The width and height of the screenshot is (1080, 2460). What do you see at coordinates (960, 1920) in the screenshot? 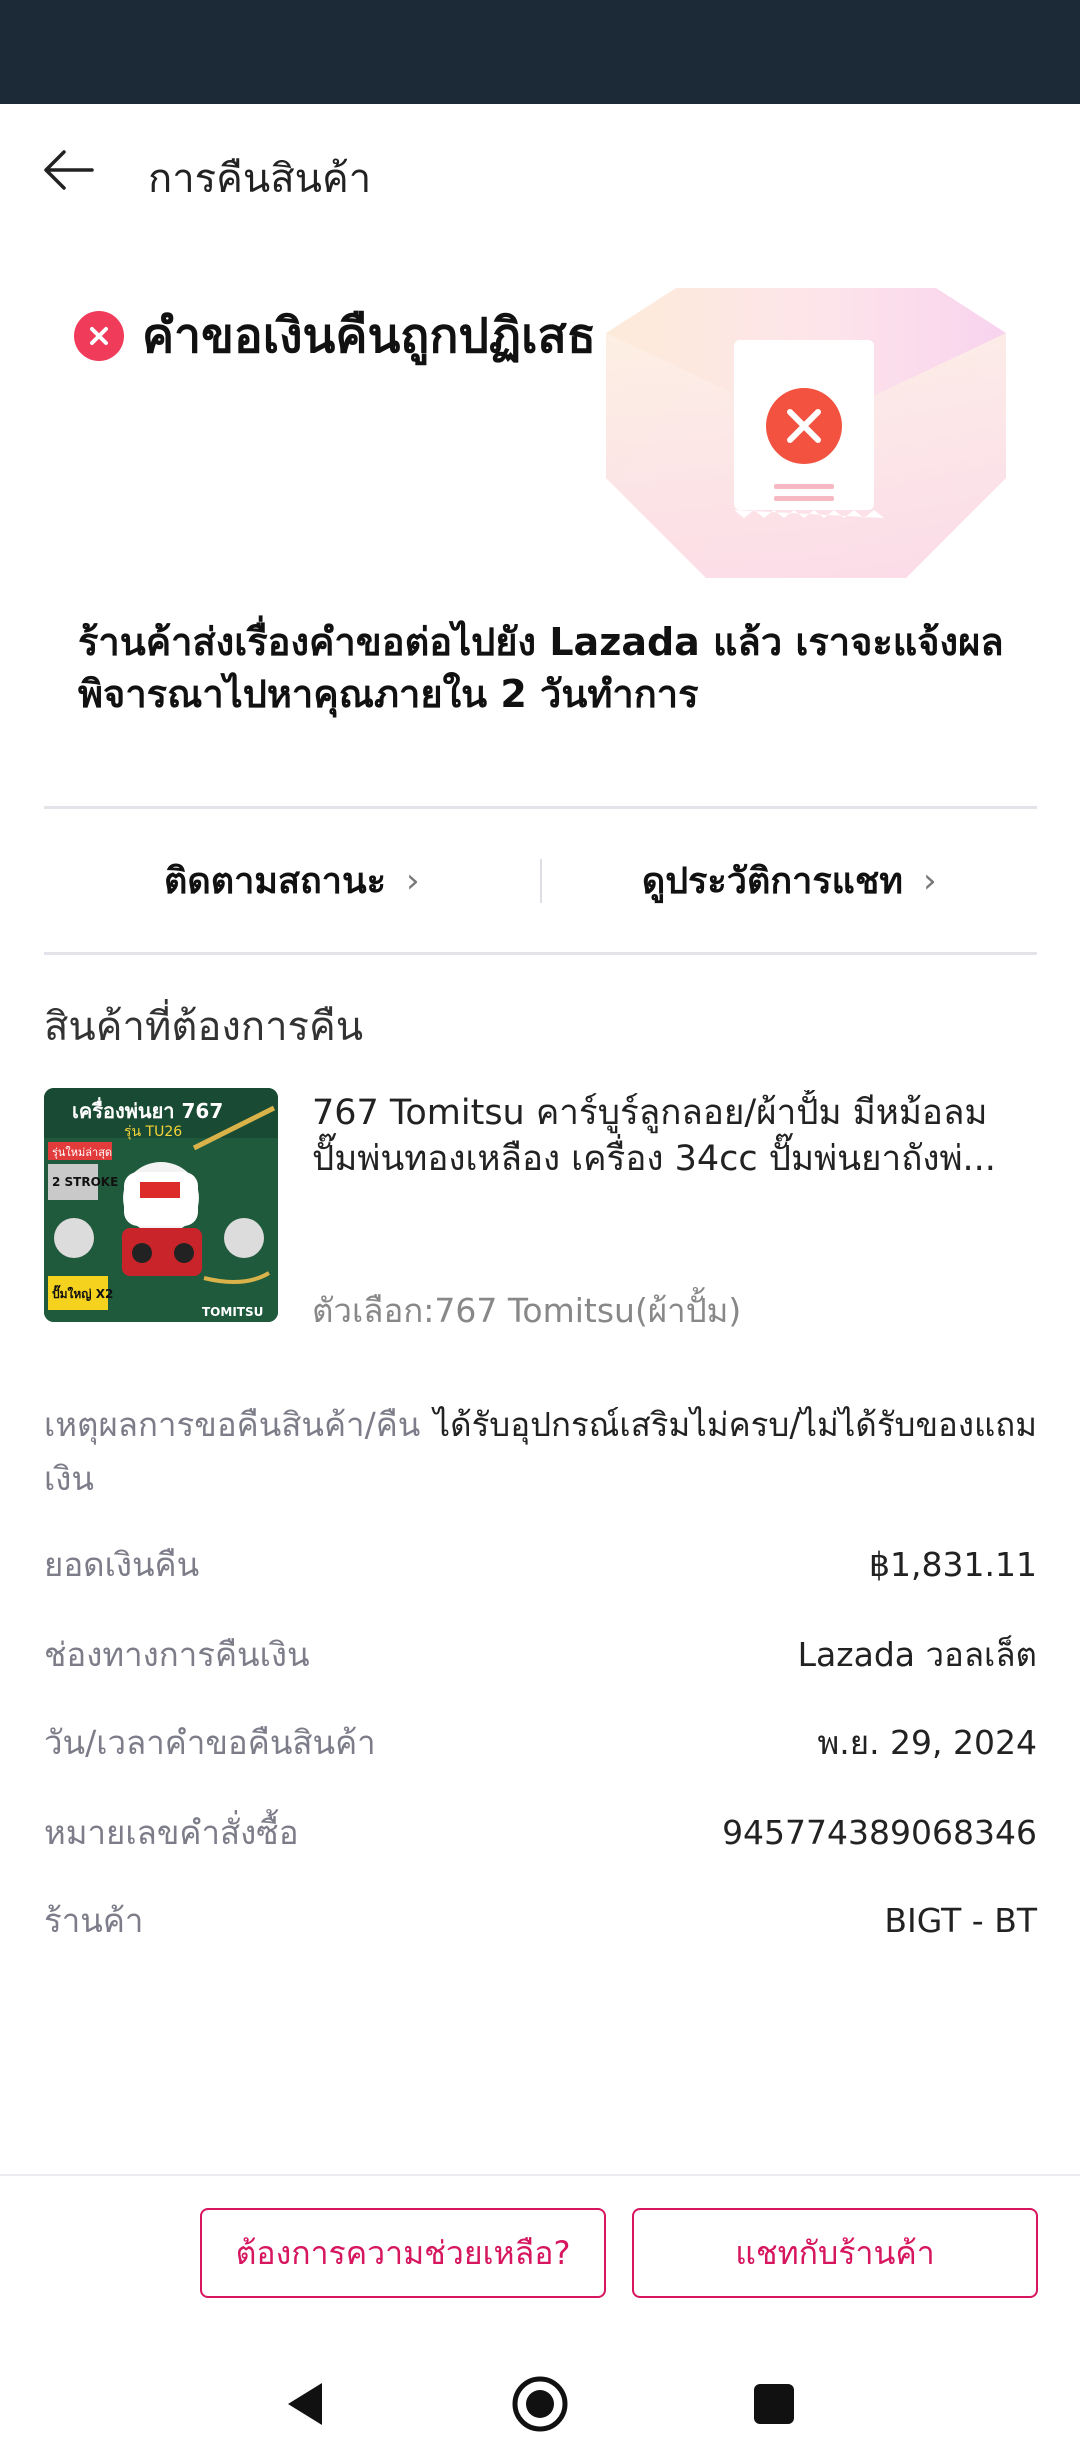
I see `detail-value: BIGT - BT` at bounding box center [960, 1920].